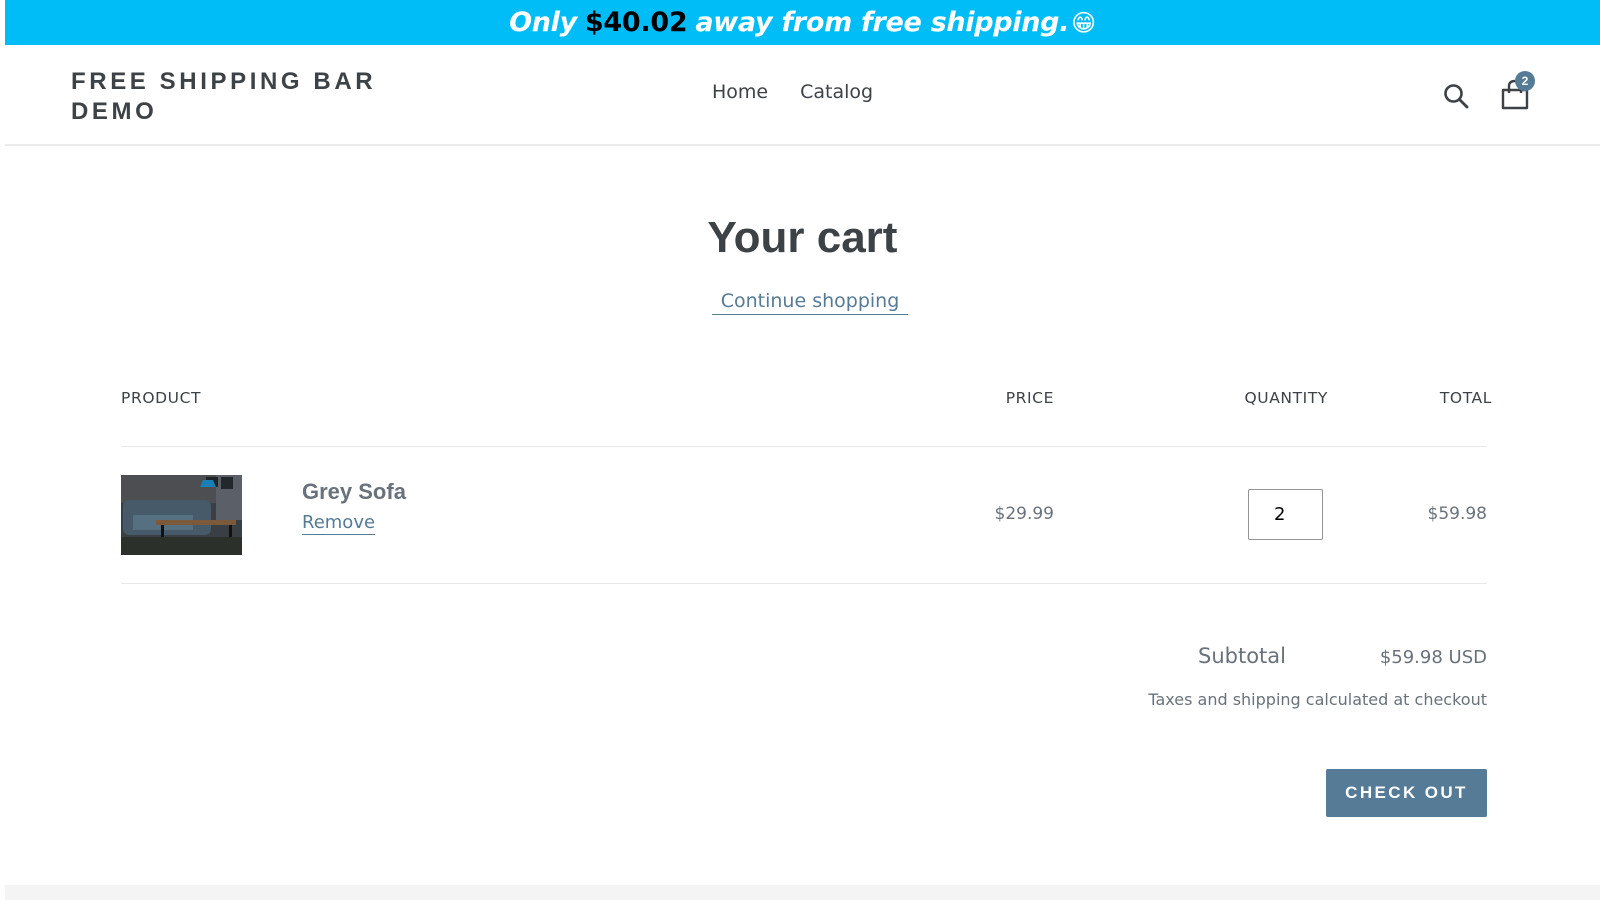 The width and height of the screenshot is (1600, 900). Describe the element at coordinates (543, 22) in the screenshot. I see `announcement-prefix: Only` at that location.